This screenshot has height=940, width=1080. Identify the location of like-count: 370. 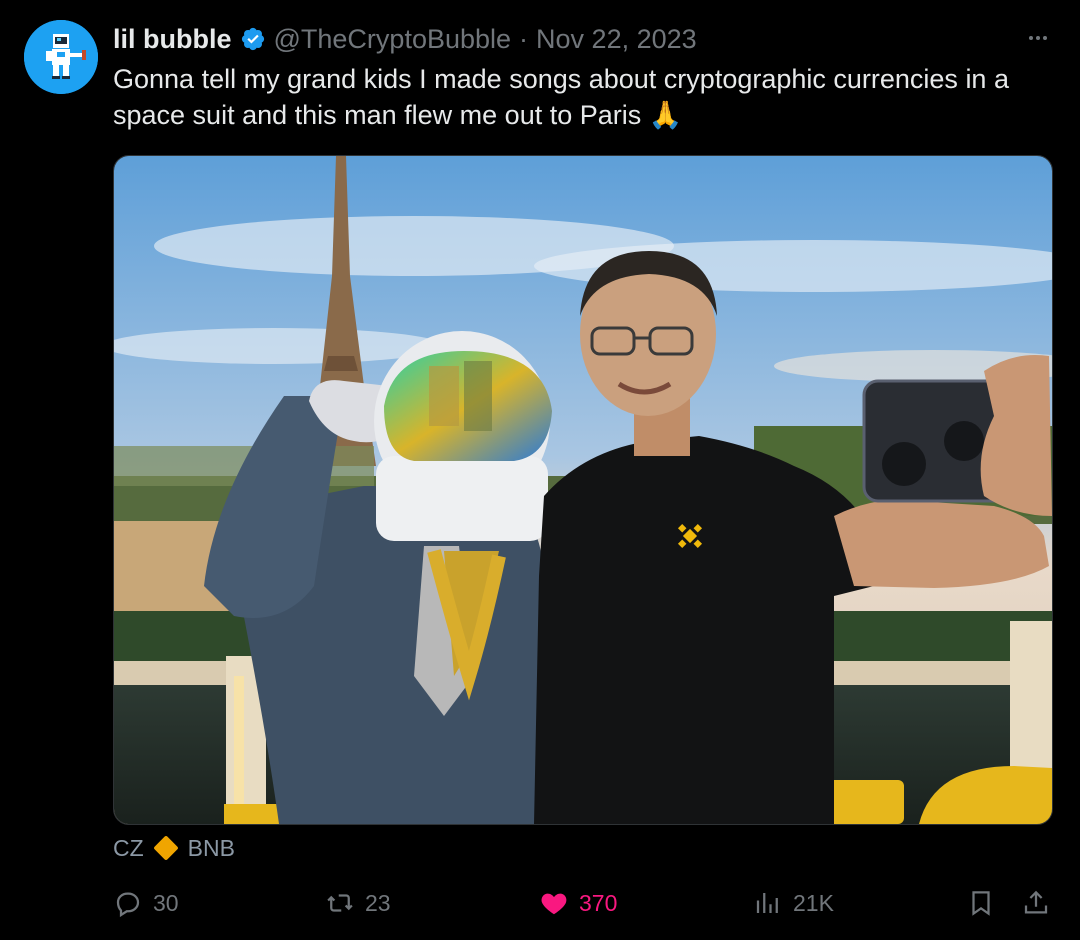
(598, 902).